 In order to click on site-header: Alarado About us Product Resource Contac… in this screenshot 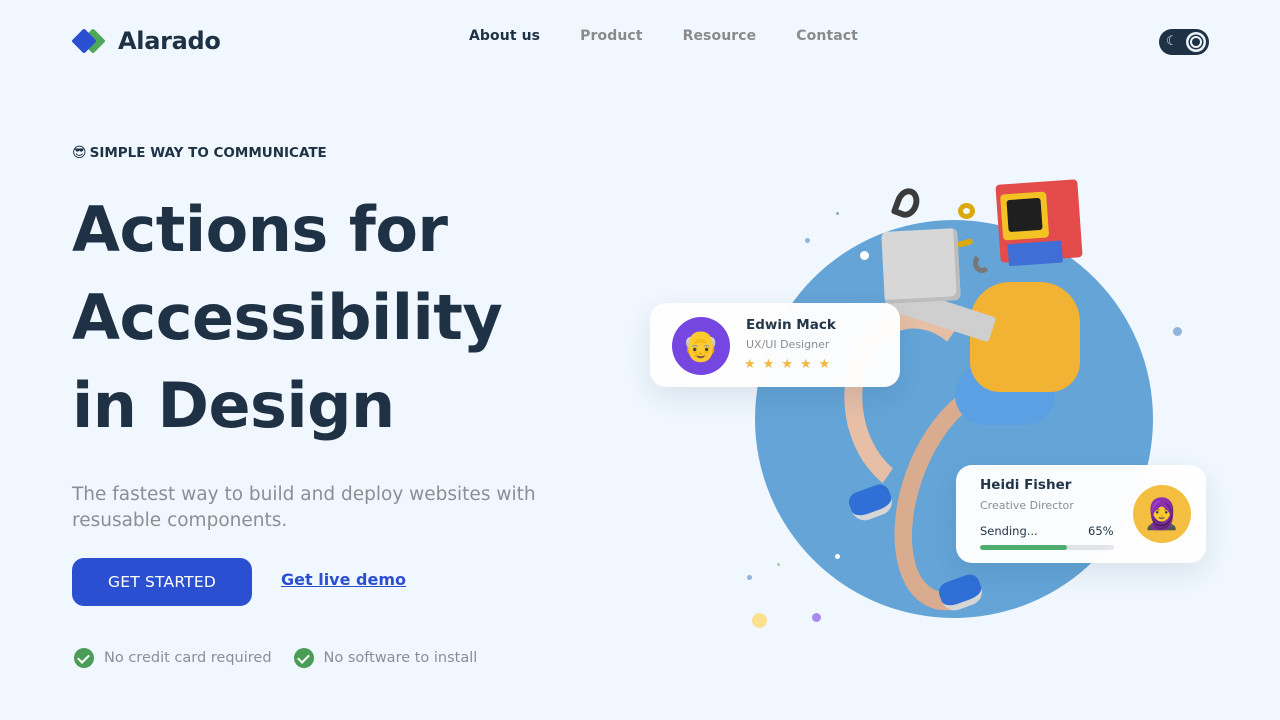, I will do `click(640, 42)`.